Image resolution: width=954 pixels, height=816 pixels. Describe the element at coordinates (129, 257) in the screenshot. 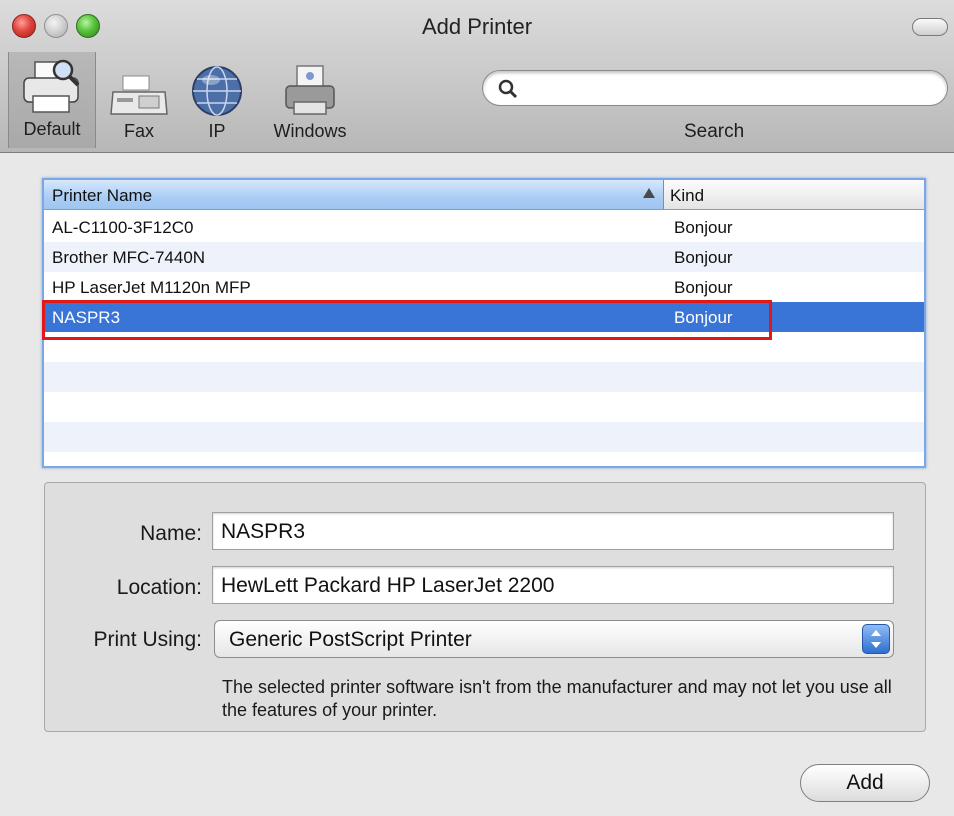

I see `printer-name: Brother MFC-7440N` at that location.